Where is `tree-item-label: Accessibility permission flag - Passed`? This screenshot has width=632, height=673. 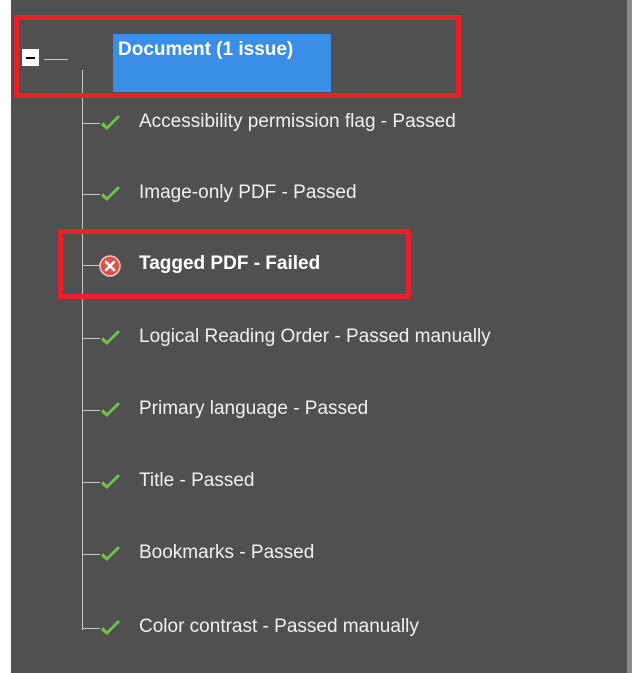 tree-item-label: Accessibility permission flag - Passed is located at coordinates (297, 121).